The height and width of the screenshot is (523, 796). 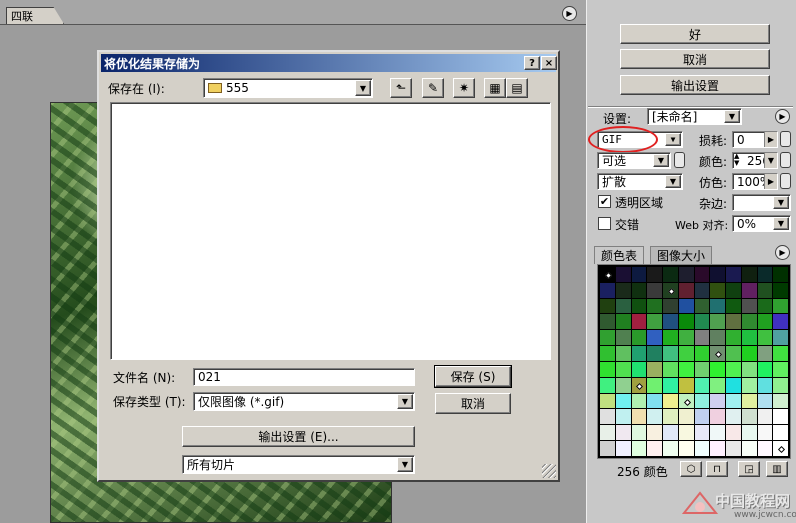 I want to click on optimize-menu-arrow-icon: ▶, so click(x=569, y=13).